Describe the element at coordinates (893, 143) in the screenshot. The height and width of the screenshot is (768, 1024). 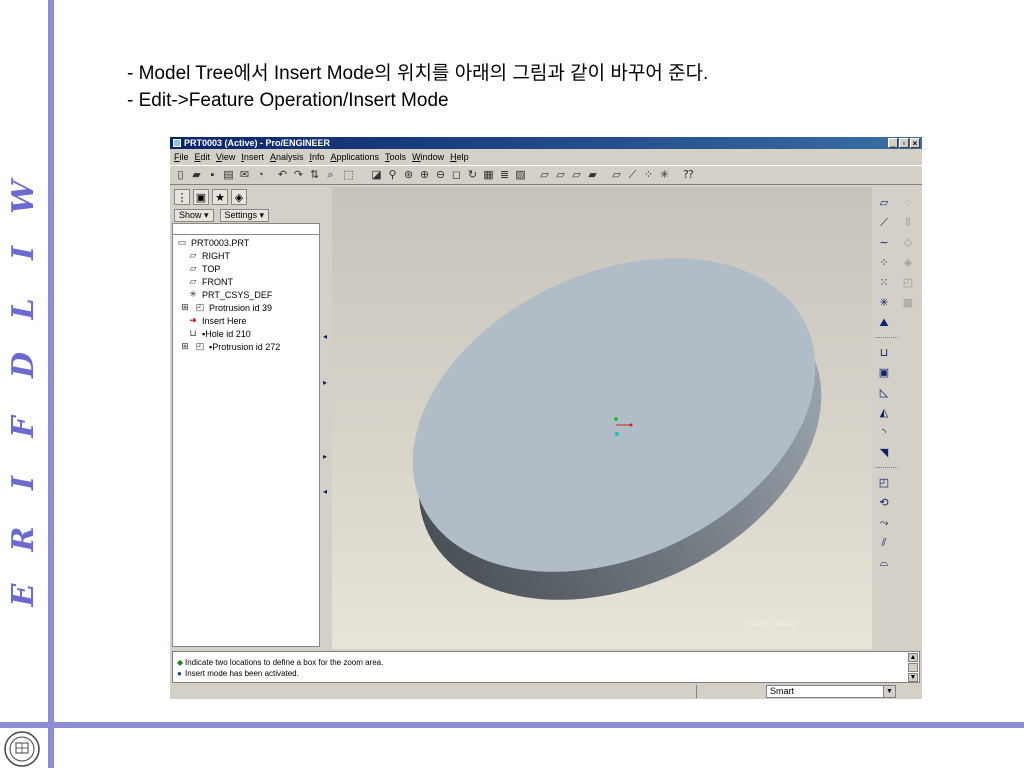
I see `minimize-button: _` at that location.